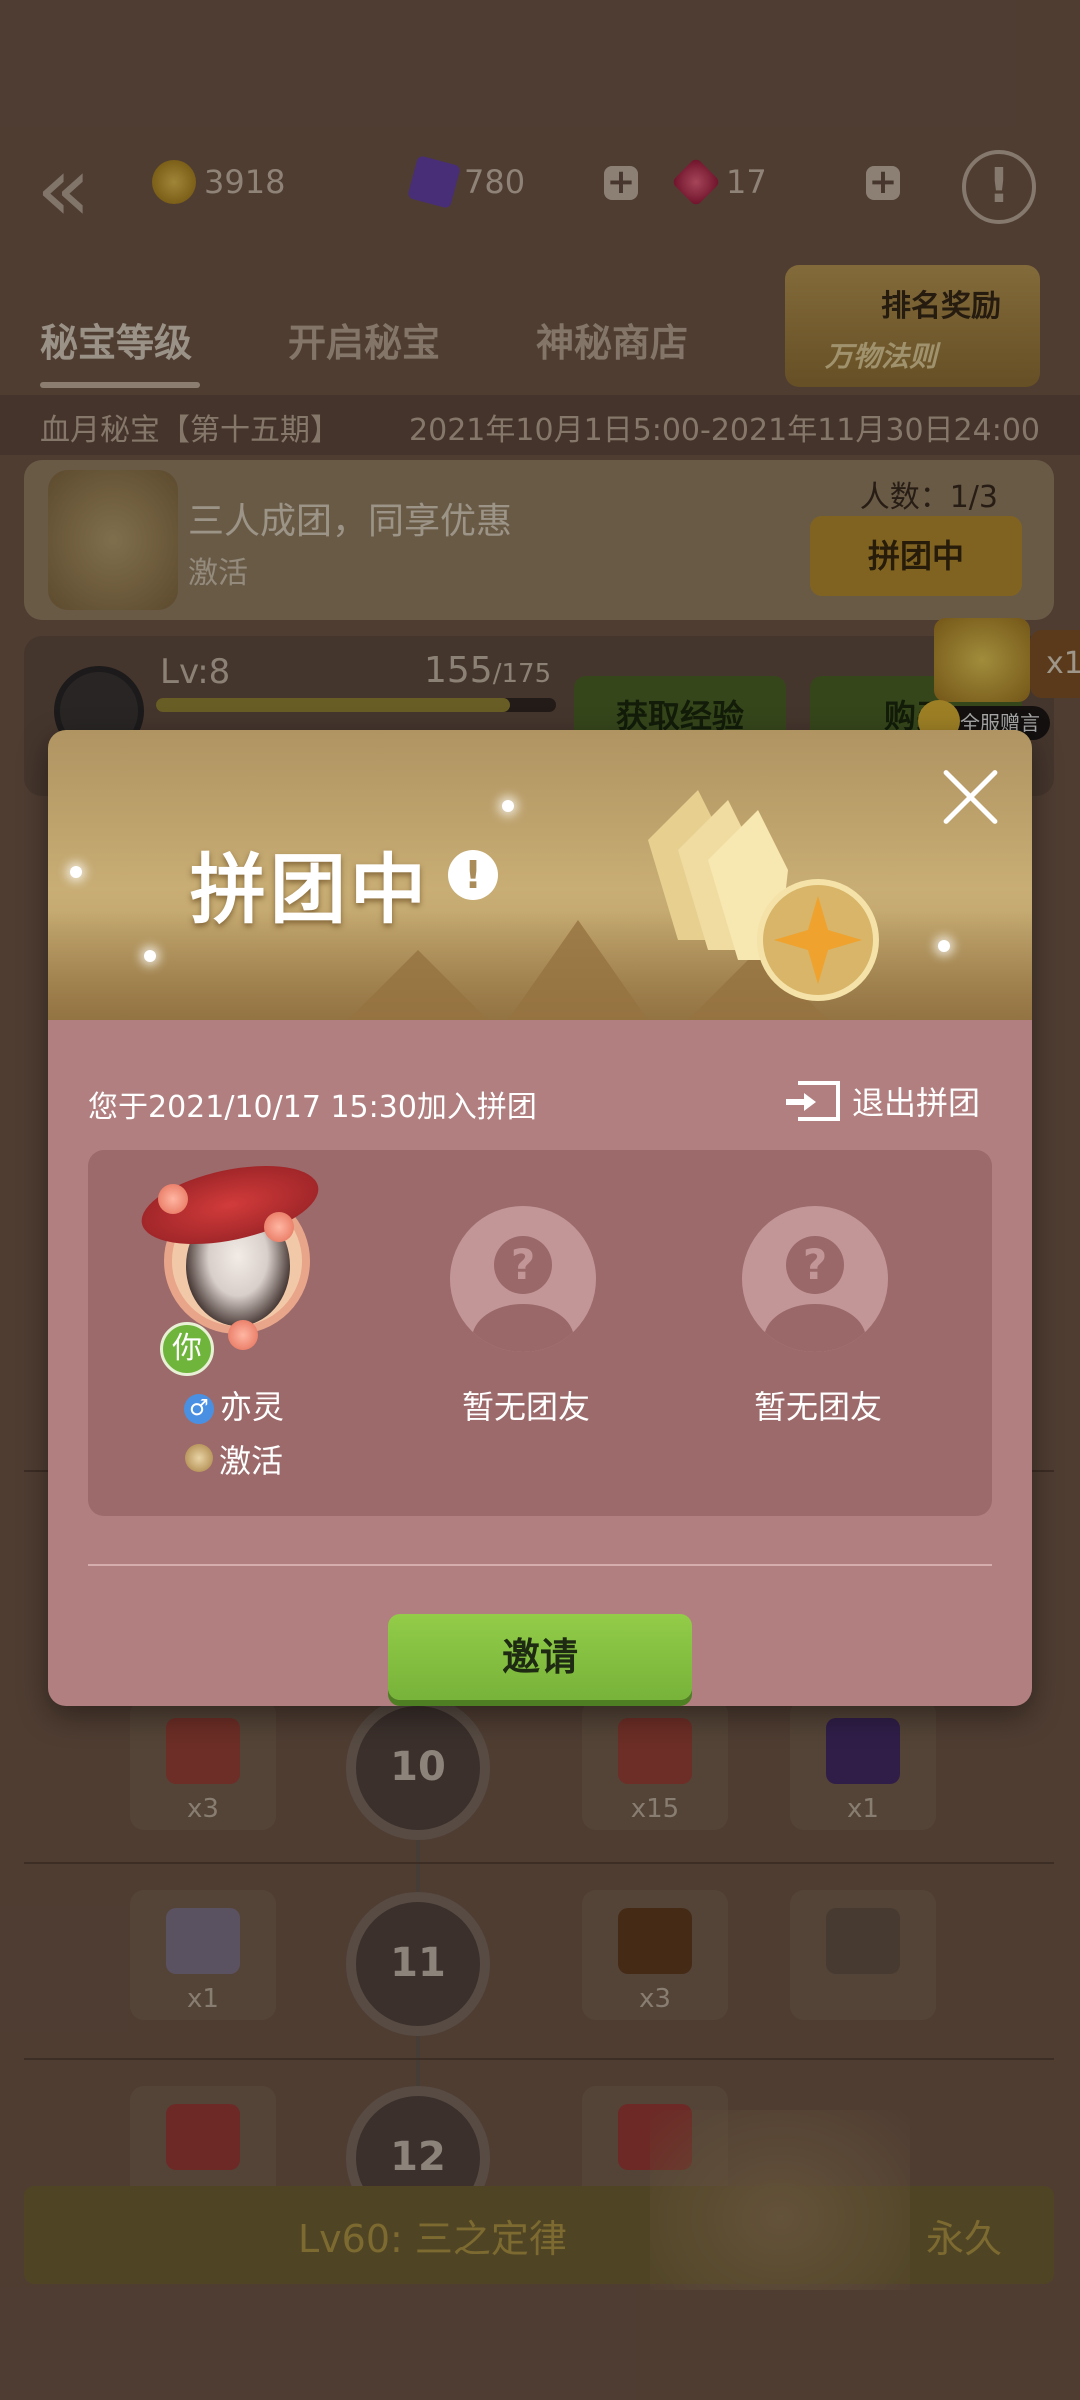 The height and width of the screenshot is (2400, 1080). I want to click on dialog-header: 拼团中 !, so click(540, 875).